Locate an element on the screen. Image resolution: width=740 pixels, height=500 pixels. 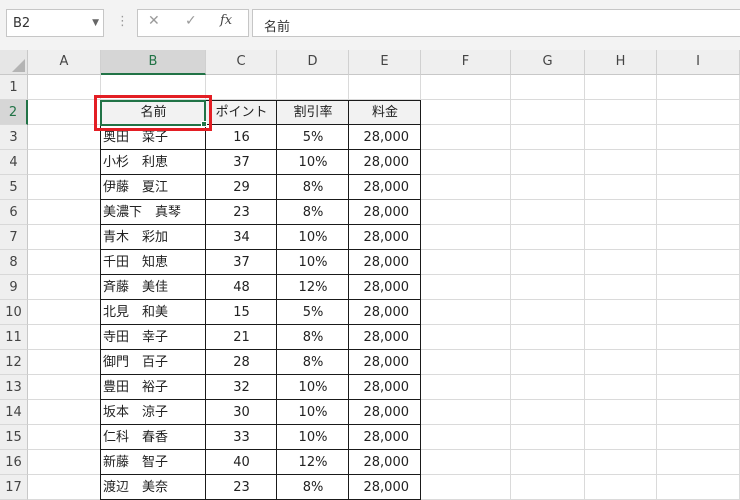
more-options-icon: ⋮ is located at coordinates (122, 21).